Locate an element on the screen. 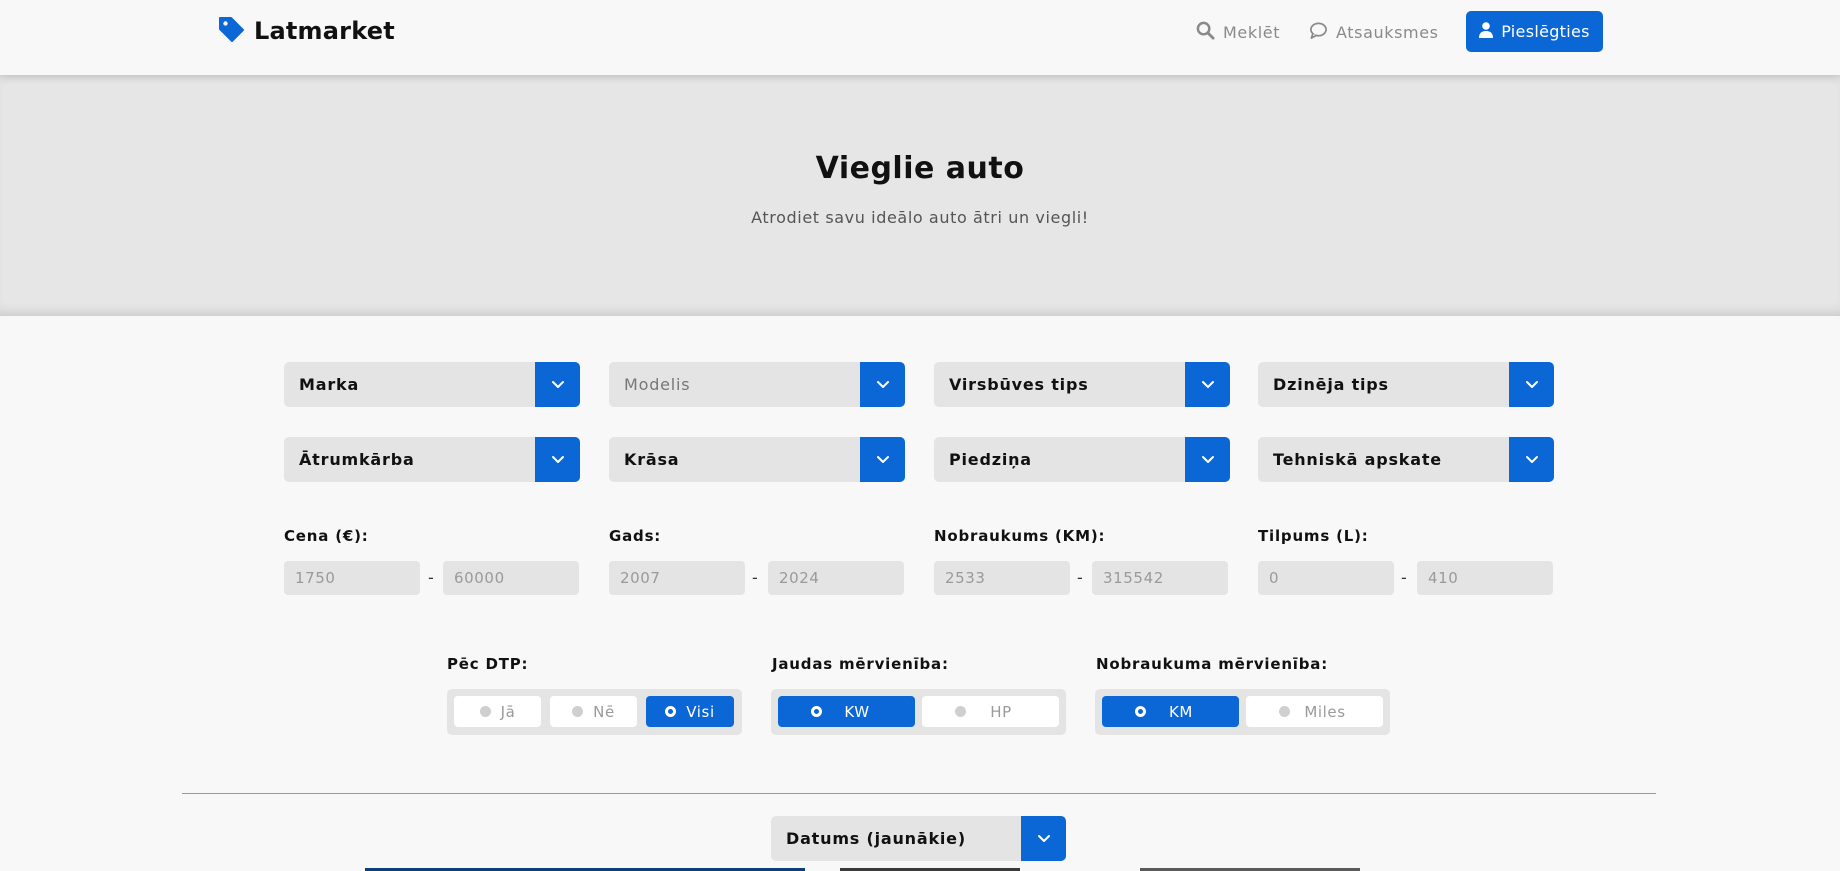 The height and width of the screenshot is (871, 1840). section-divider is located at coordinates (919, 793).